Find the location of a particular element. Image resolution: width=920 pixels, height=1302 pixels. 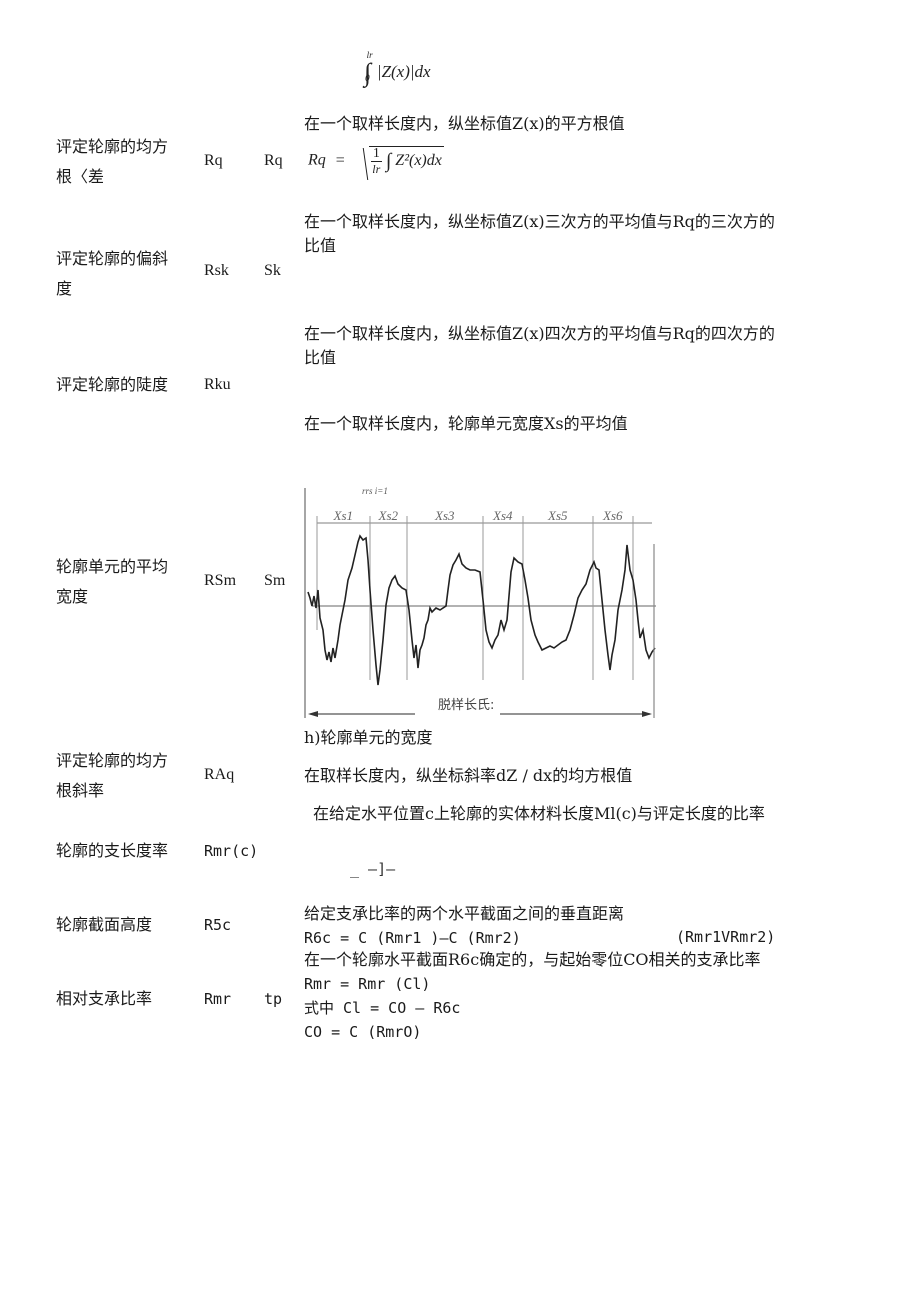

rmr-description-line3: 式中 Cl = CO — R6c is located at coordinates (382, 1008).